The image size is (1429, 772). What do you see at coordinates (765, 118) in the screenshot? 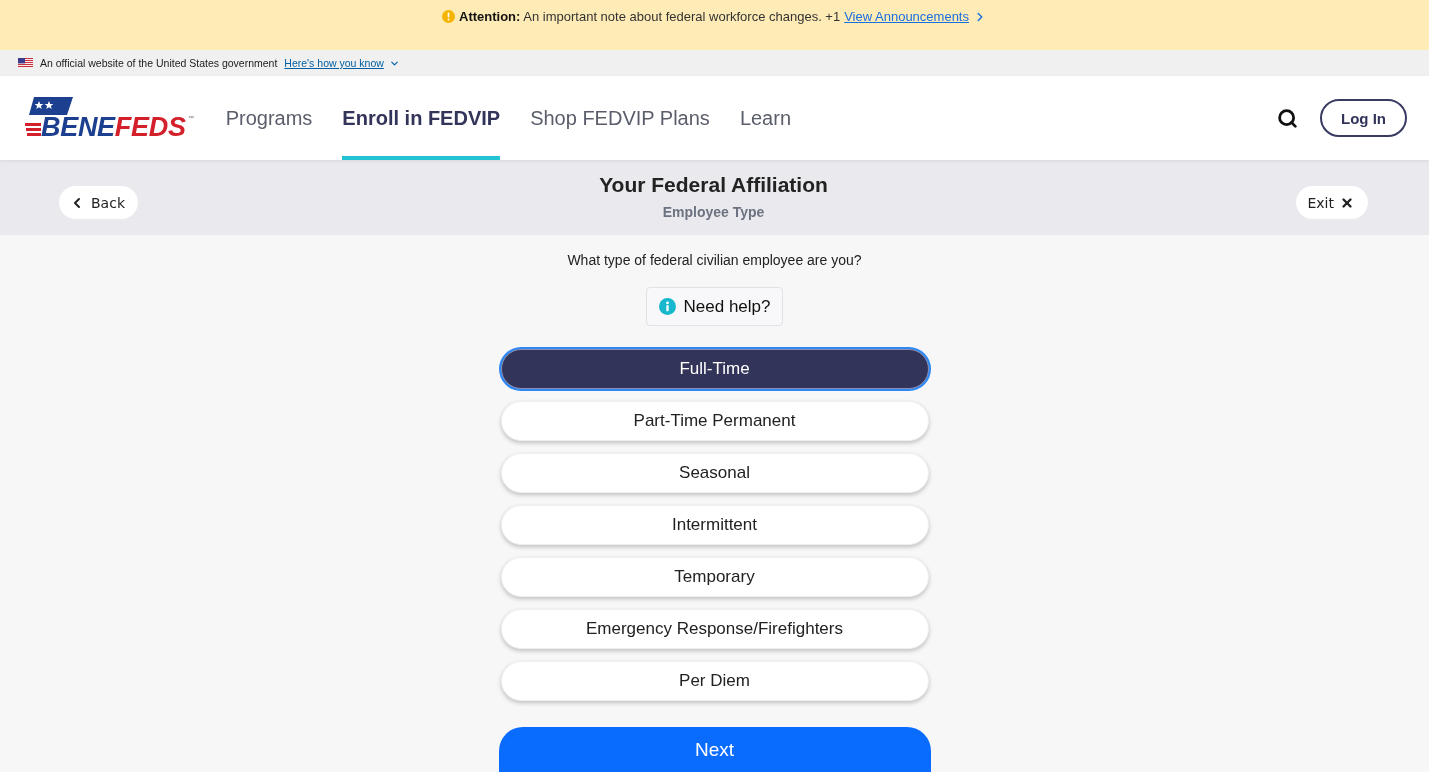
I see `nav-tab: Learn` at bounding box center [765, 118].